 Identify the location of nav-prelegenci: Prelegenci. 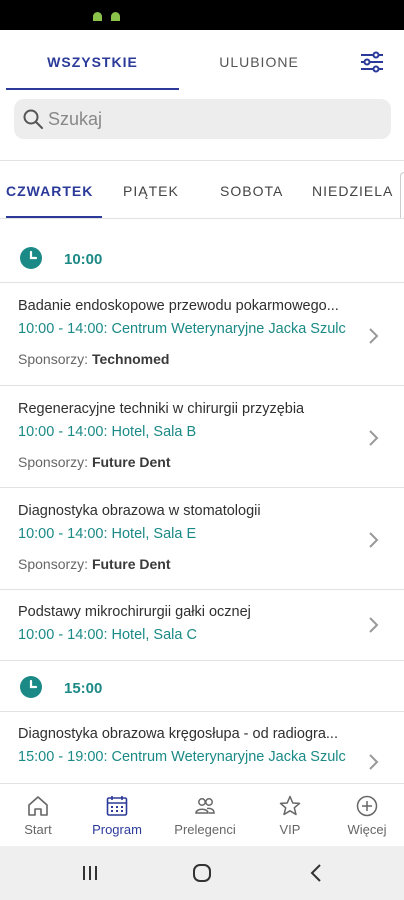
(205, 815).